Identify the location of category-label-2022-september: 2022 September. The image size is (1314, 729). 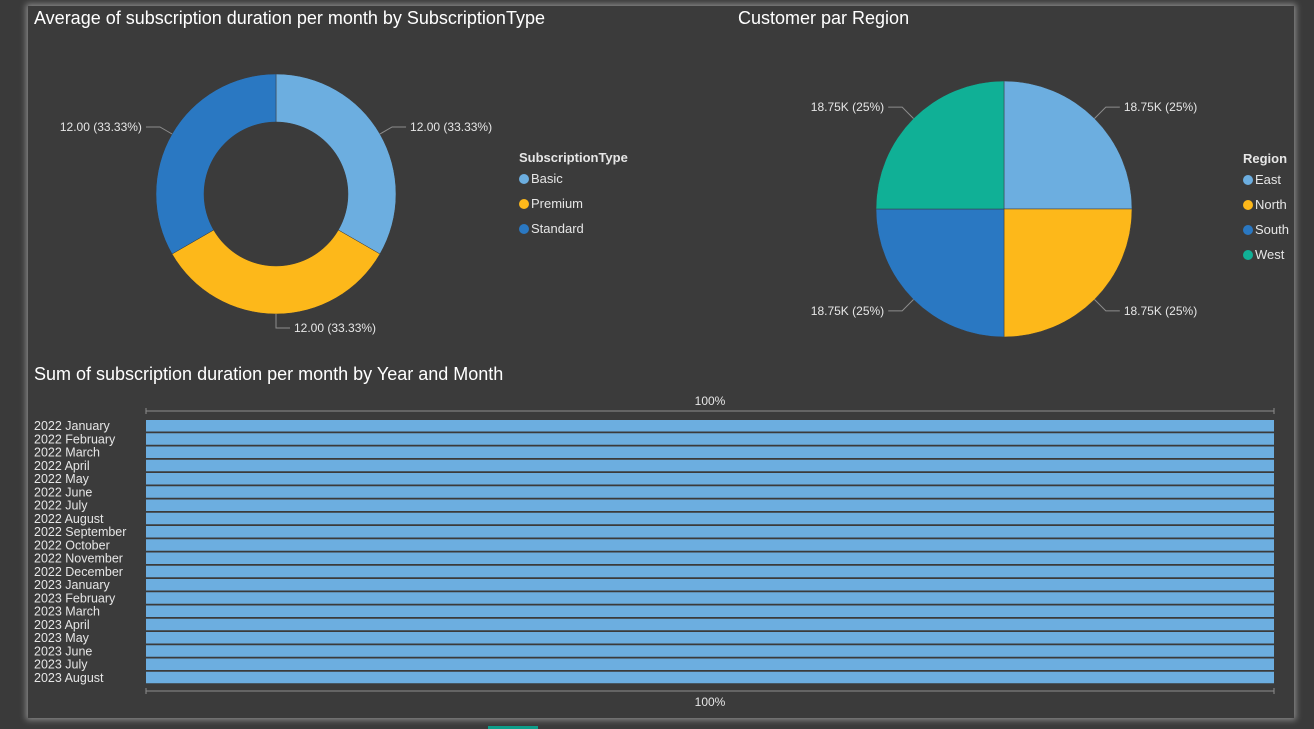
(80, 532).